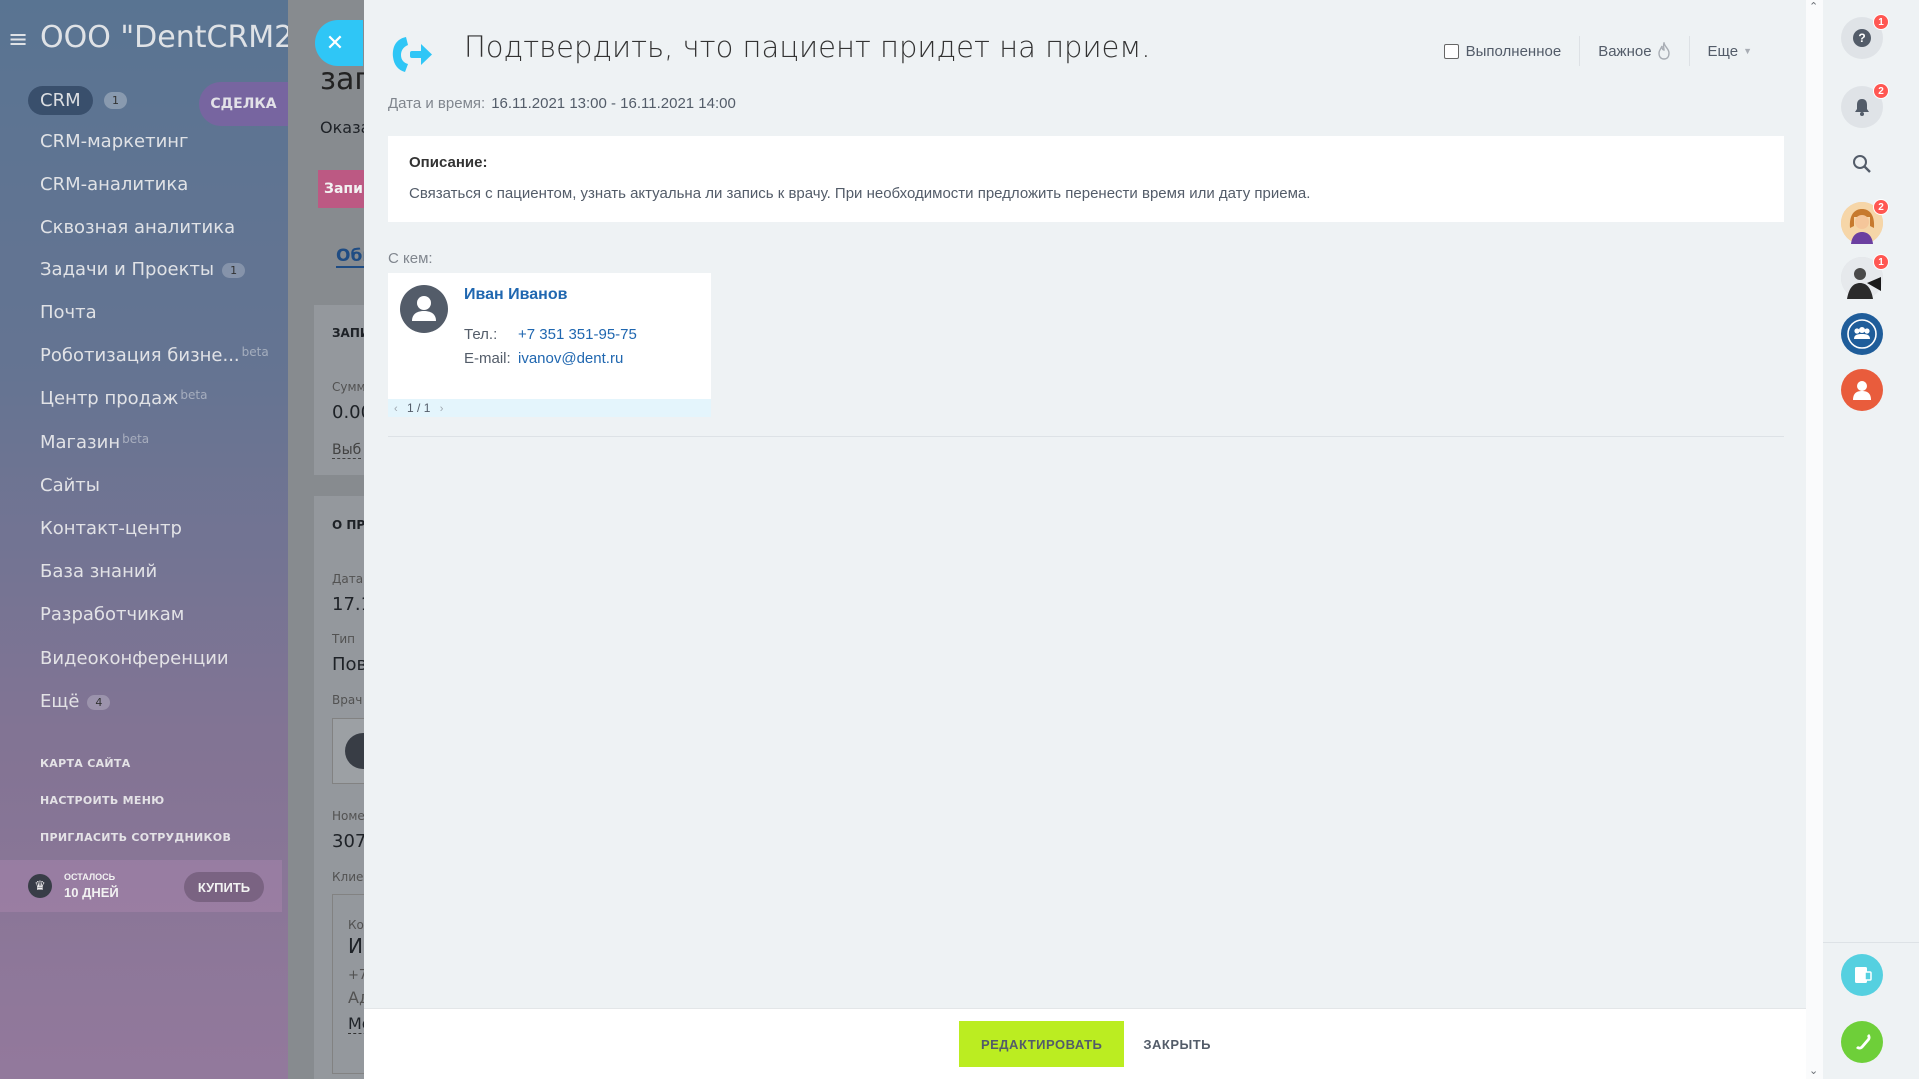  I want to click on bell-icon, so click(1862, 107).